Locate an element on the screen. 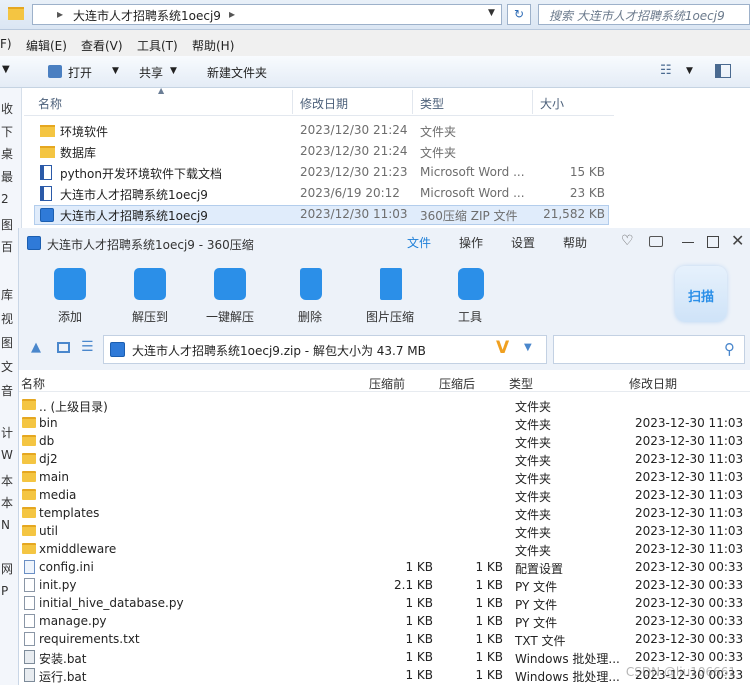 The height and width of the screenshot is (685, 750). nav-fragment: 2 is located at coordinates (5, 199).